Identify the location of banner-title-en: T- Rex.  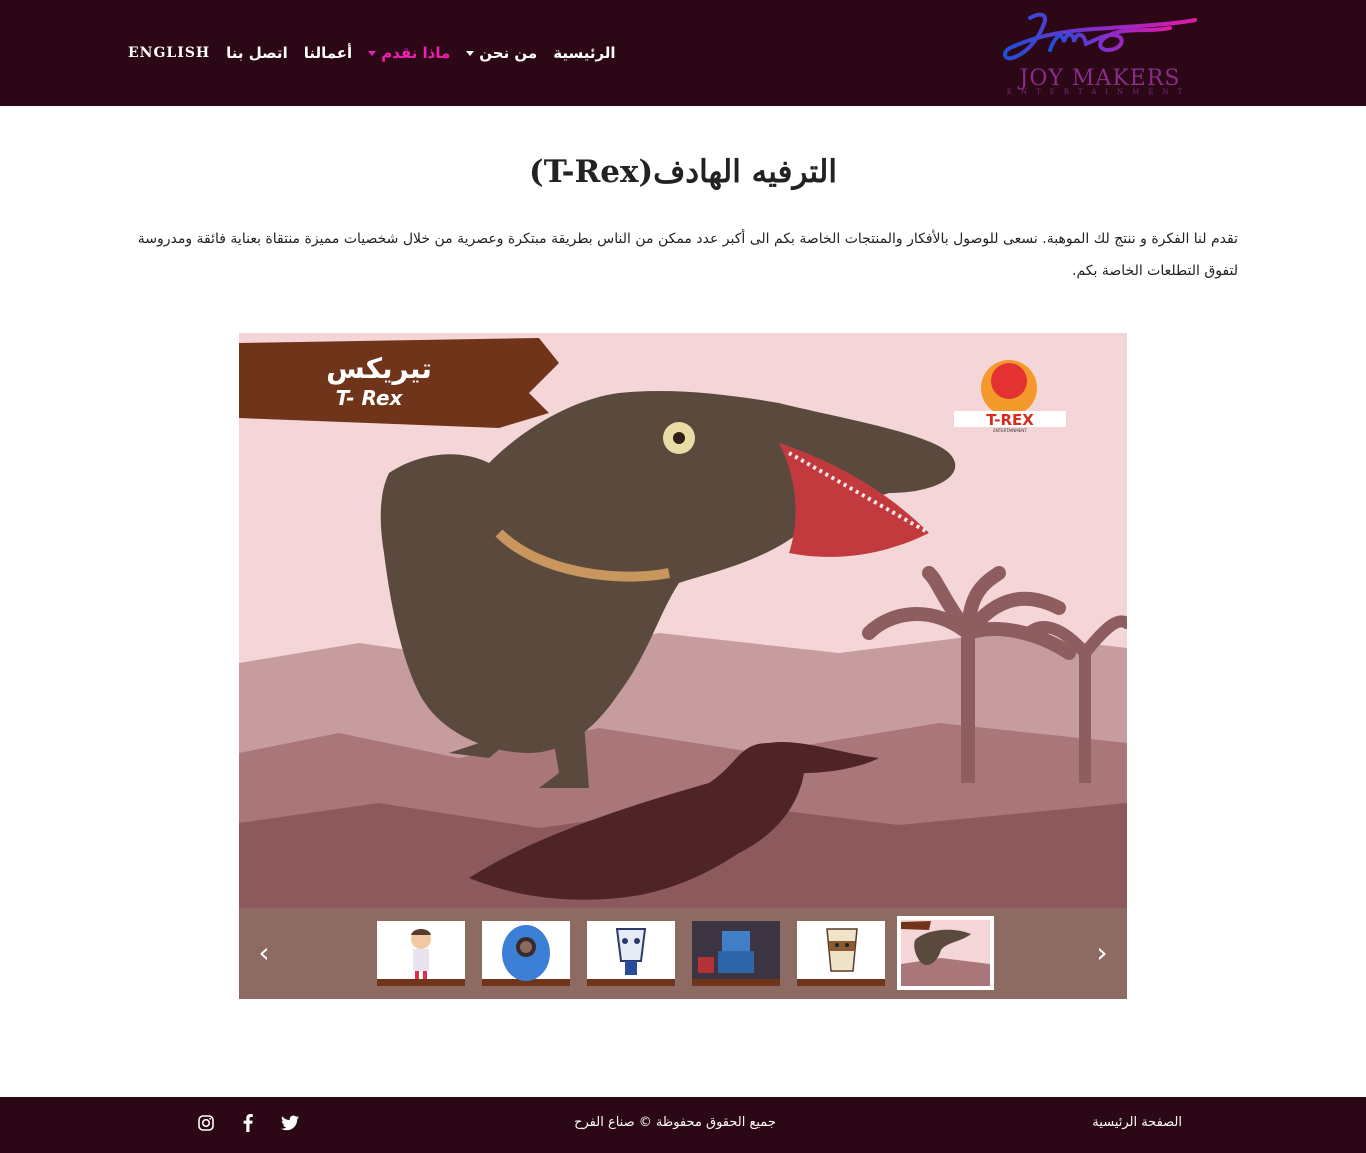
(370, 398).